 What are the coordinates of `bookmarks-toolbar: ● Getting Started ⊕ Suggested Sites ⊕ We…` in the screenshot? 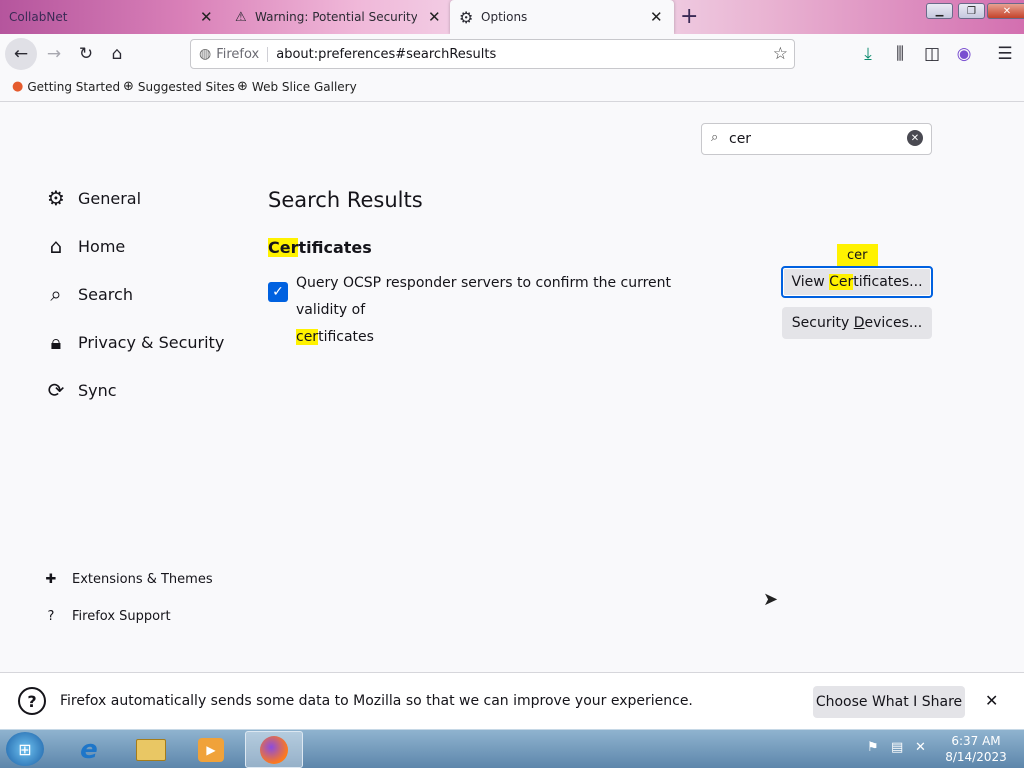 It's located at (512, 88).